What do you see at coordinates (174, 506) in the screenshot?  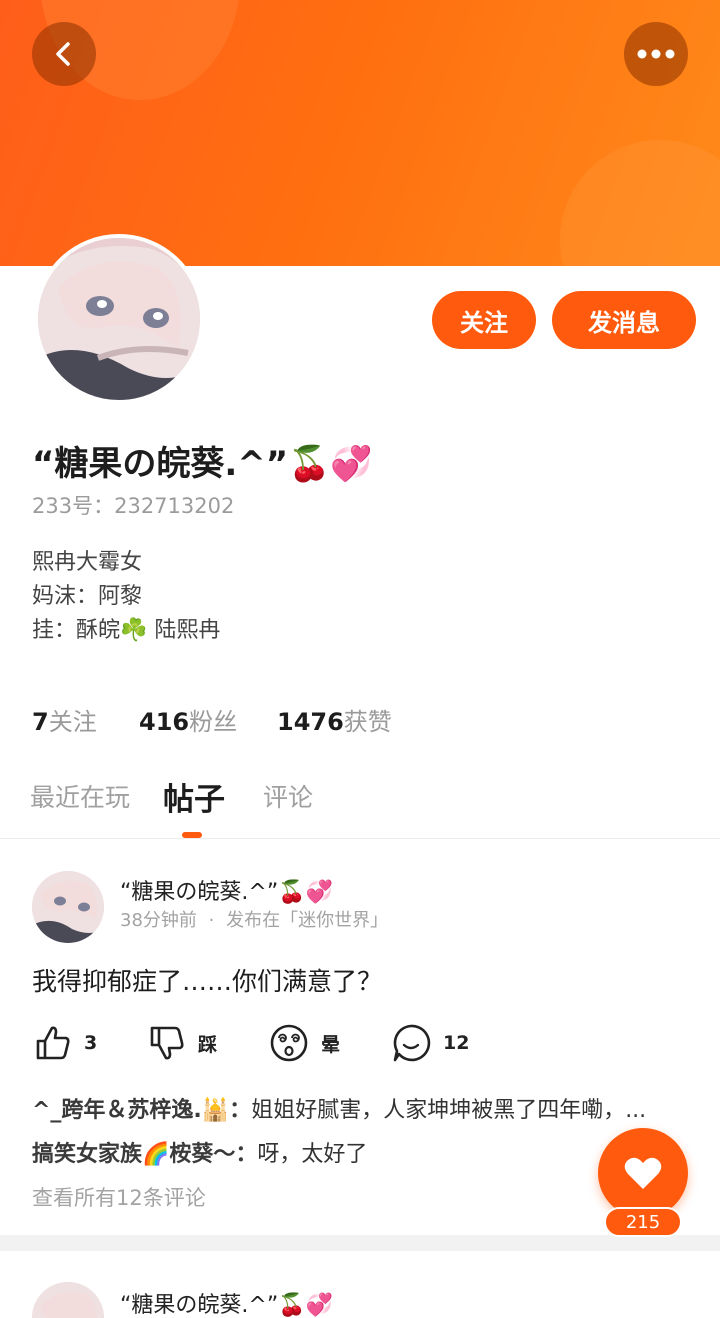 I see `user-id-value: 232713202` at bounding box center [174, 506].